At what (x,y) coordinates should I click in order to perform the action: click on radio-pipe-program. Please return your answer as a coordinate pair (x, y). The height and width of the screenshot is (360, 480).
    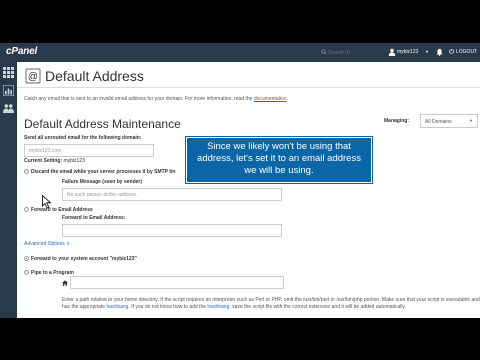
    Looking at the image, I should click on (26, 272).